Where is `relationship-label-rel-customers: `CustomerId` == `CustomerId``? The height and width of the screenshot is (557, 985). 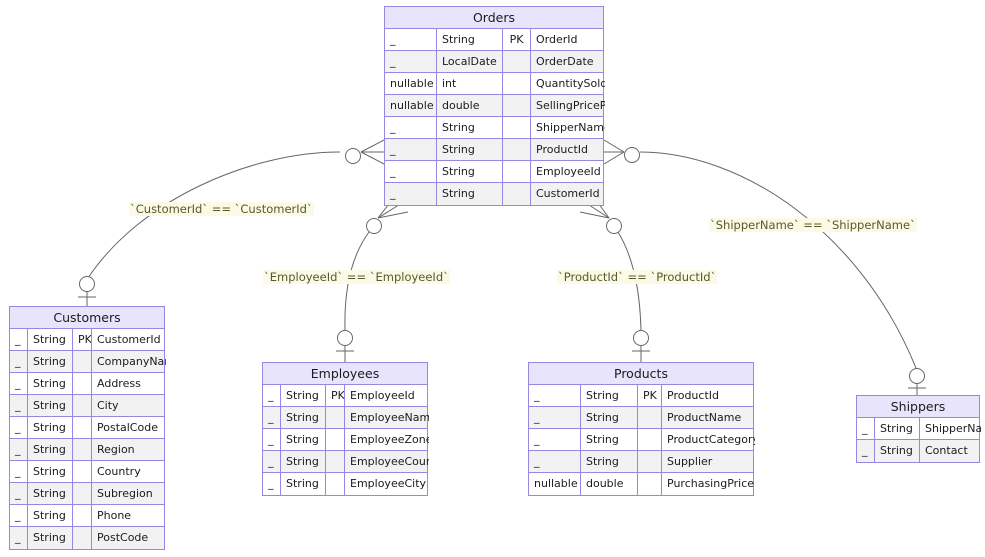 relationship-label-rel-customers: `CustomerId` == `CustomerId` is located at coordinates (221, 209).